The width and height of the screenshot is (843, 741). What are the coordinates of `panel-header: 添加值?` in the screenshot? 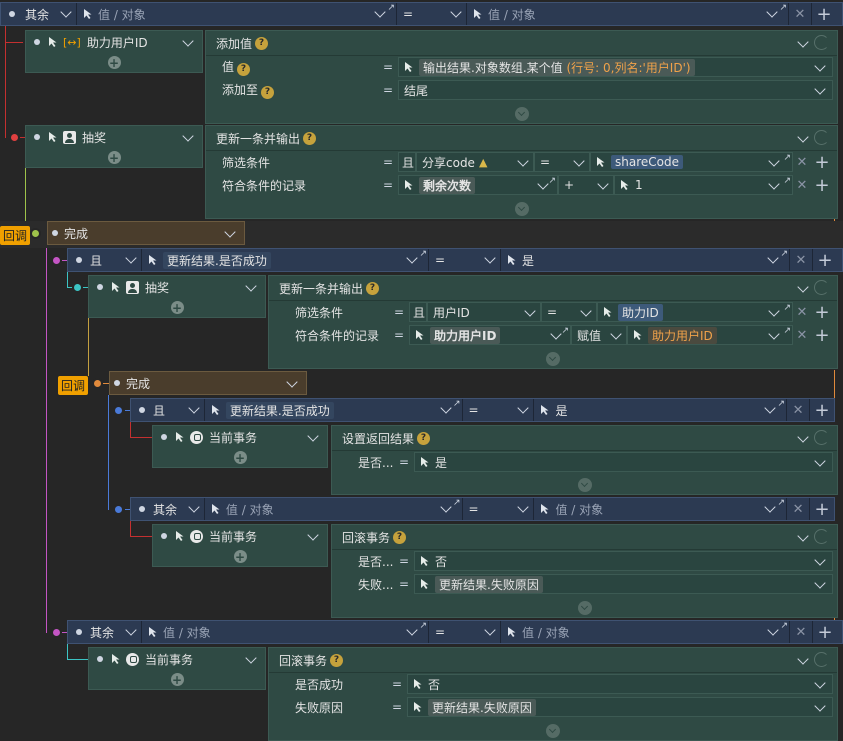 It's located at (521, 43).